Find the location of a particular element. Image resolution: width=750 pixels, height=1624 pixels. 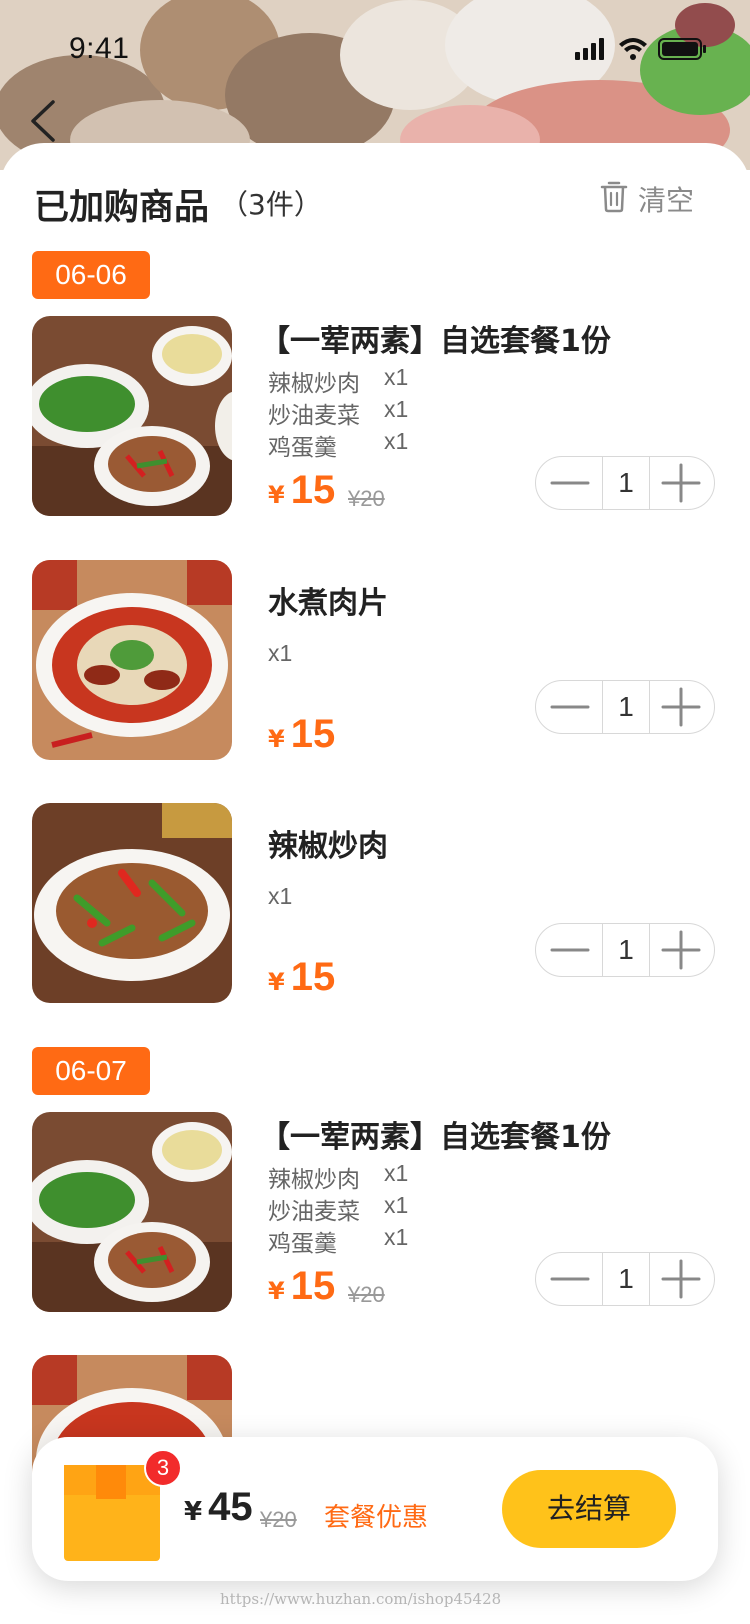

cart-item: 辣椒炒肉 x1 ¥15 1 is located at coordinates (375, 908).